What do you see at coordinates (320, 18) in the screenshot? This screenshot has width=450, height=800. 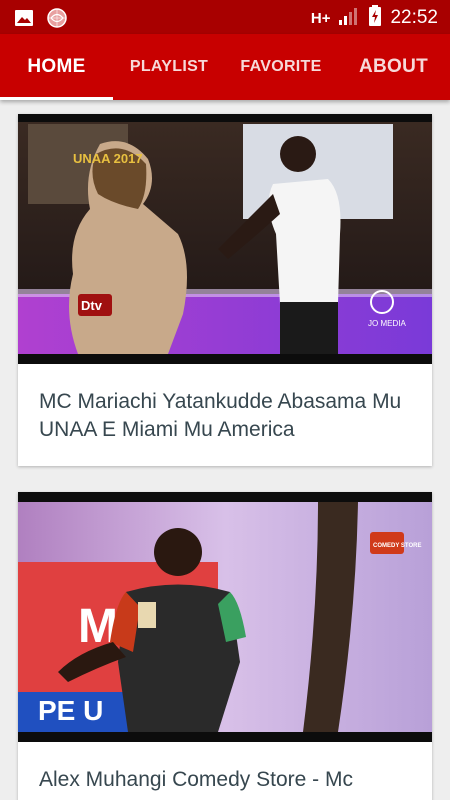 I see `network-type-label: H+` at bounding box center [320, 18].